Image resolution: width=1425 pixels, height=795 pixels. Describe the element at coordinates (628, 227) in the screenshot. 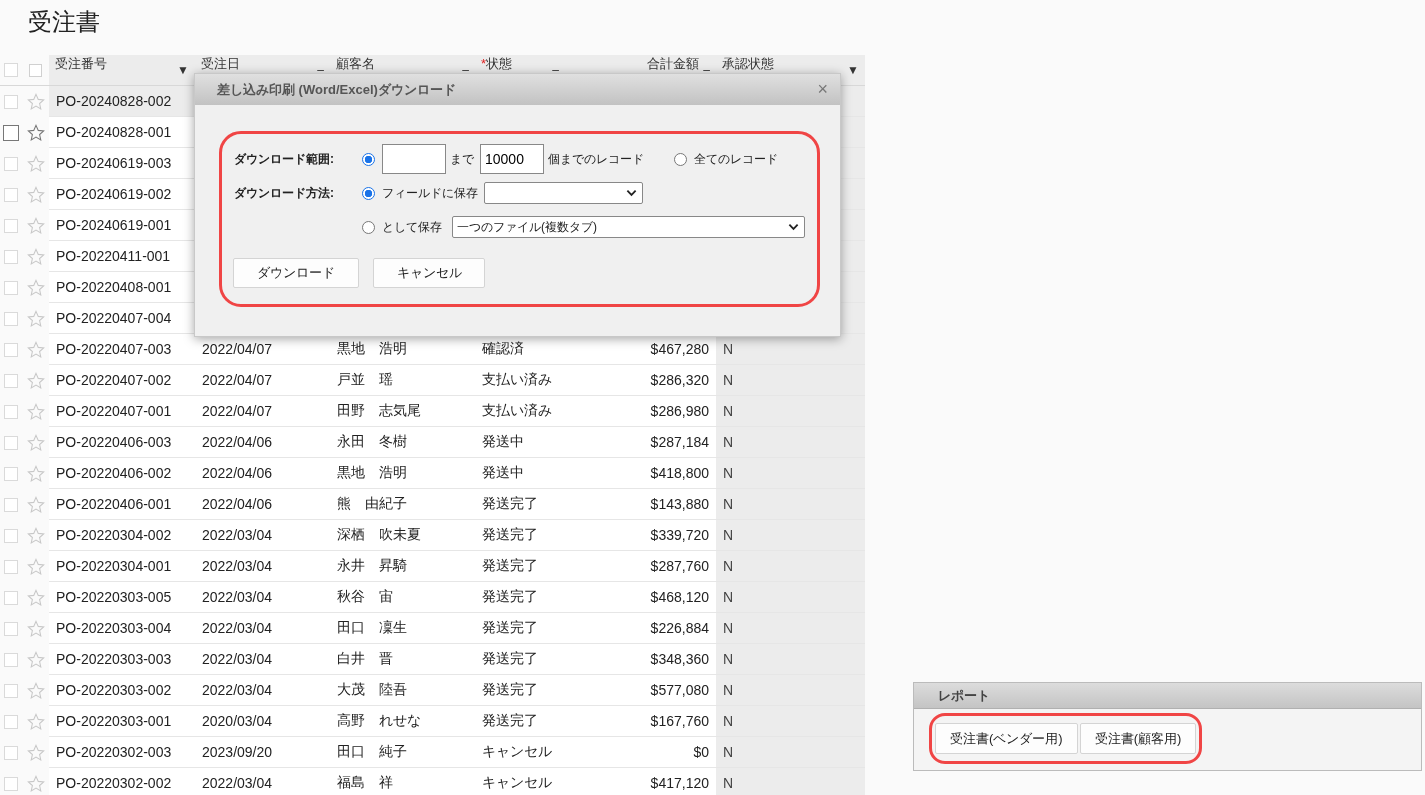

I see `dropdown: 一つのファイル(複数タブ)` at that location.